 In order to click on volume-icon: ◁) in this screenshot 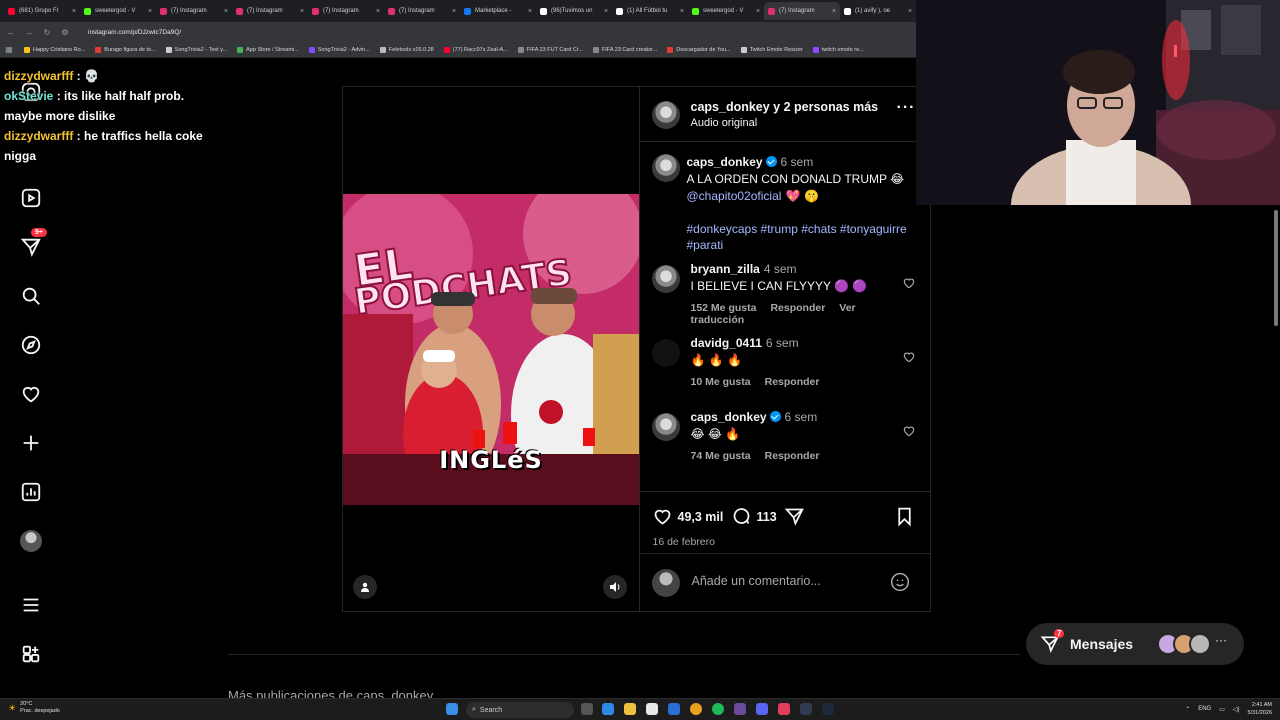, I will do `click(1236, 709)`.